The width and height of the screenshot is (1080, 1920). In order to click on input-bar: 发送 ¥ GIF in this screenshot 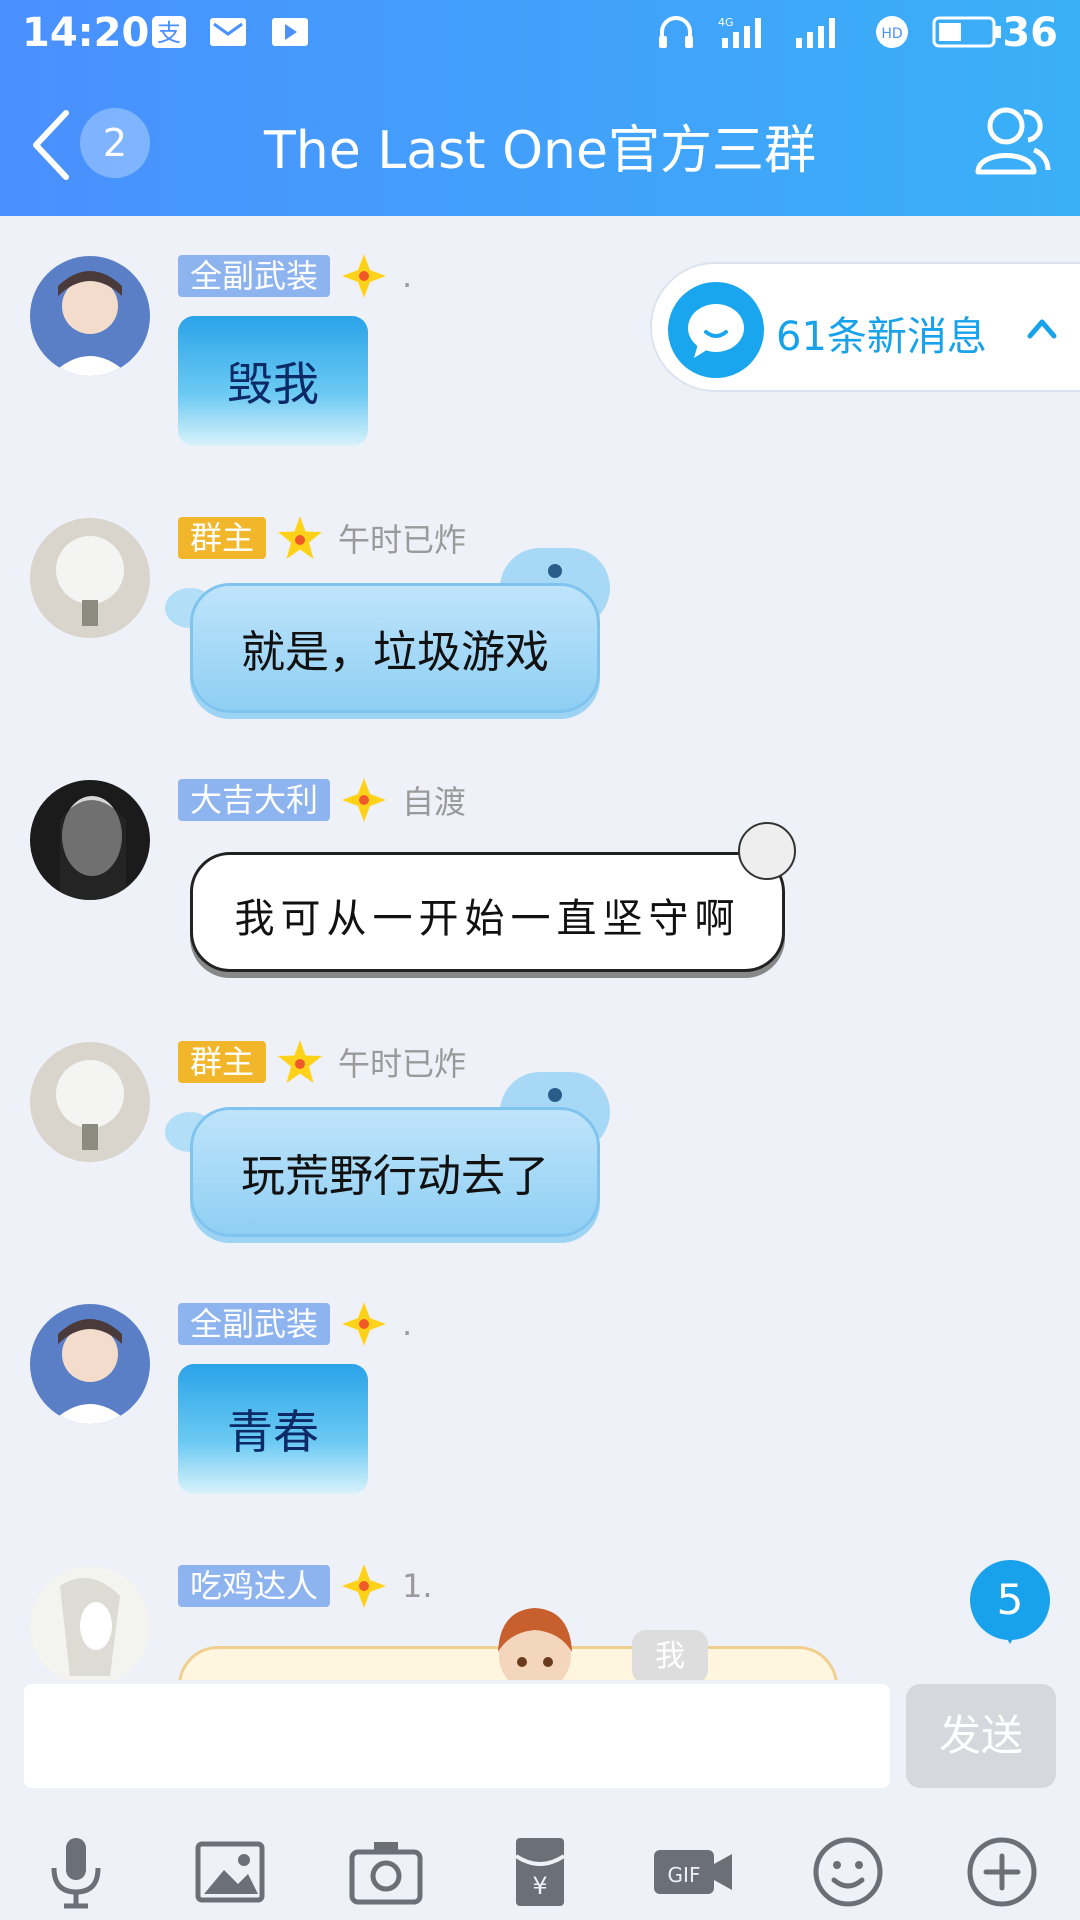, I will do `click(540, 1800)`.